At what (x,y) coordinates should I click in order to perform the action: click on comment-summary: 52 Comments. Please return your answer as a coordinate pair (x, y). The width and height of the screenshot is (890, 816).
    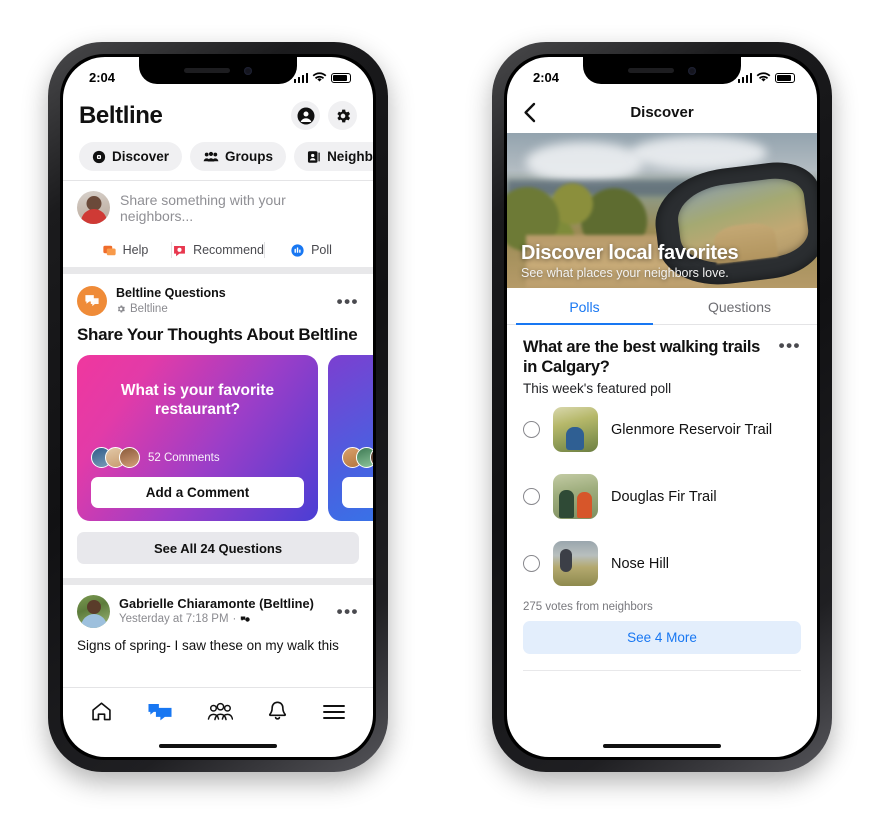
    Looking at the image, I should click on (197, 457).